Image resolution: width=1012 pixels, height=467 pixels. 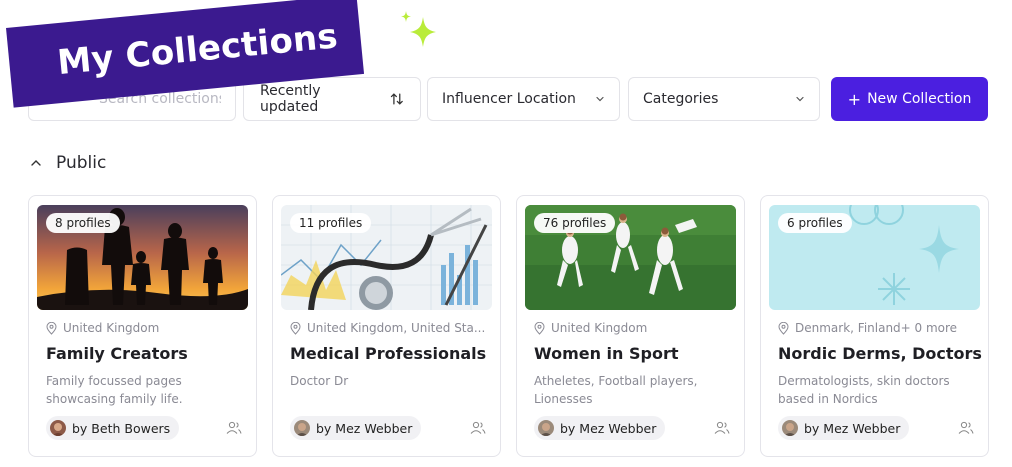 I want to click on sparkle-icon, so click(x=418, y=29).